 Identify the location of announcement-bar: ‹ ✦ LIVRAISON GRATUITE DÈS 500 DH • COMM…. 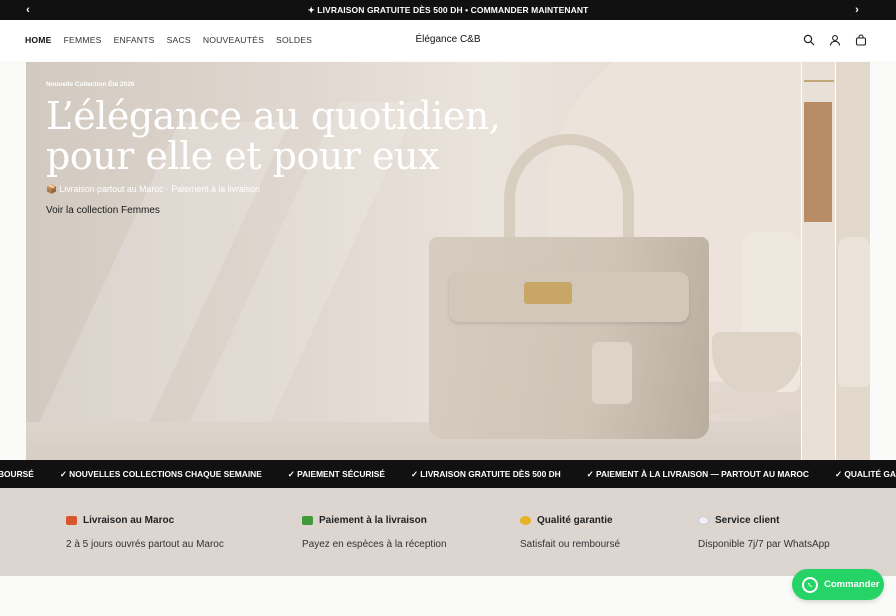
(448, 10).